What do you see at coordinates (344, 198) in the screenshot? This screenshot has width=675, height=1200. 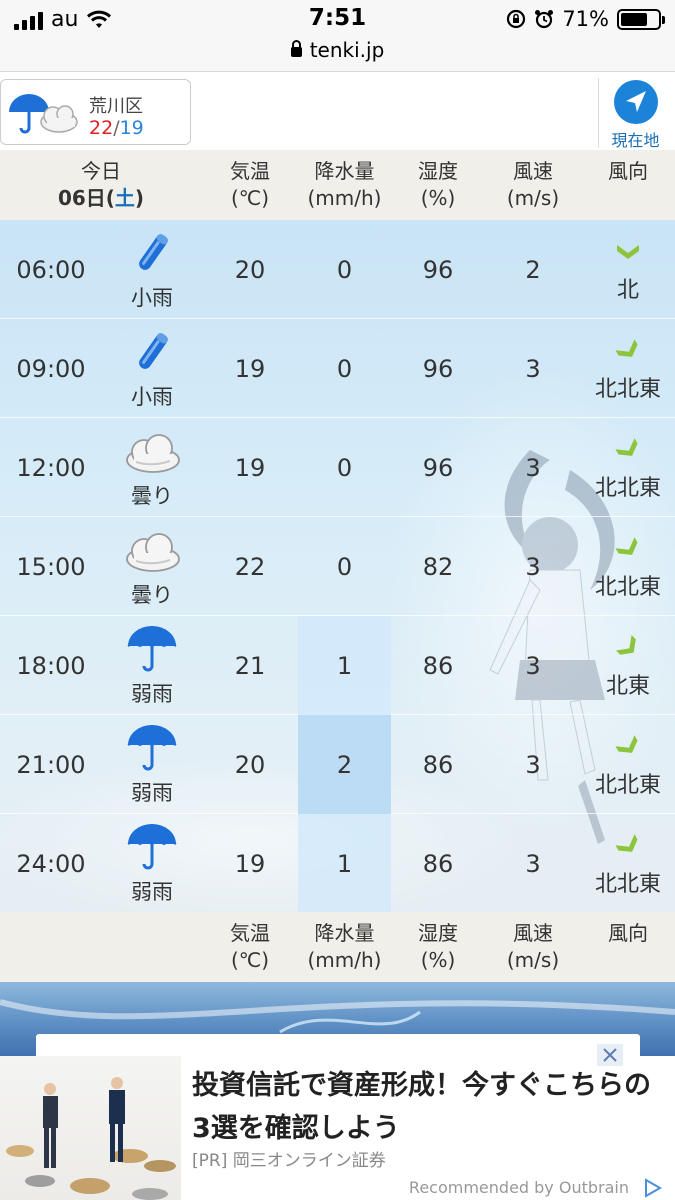 I see `header-precip-unit: (mm/h)` at bounding box center [344, 198].